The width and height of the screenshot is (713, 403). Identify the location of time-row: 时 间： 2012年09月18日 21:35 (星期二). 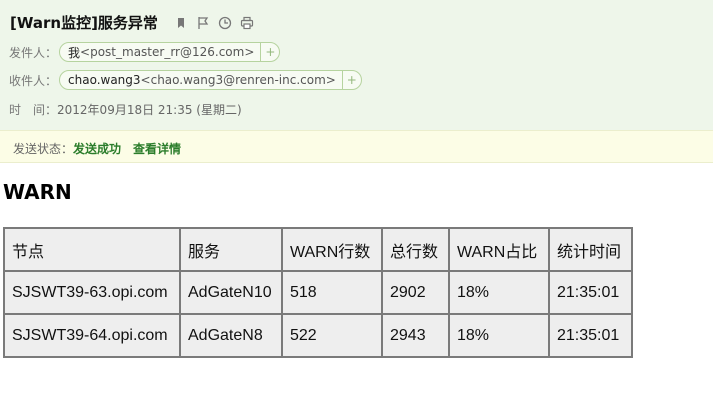
(125, 109).